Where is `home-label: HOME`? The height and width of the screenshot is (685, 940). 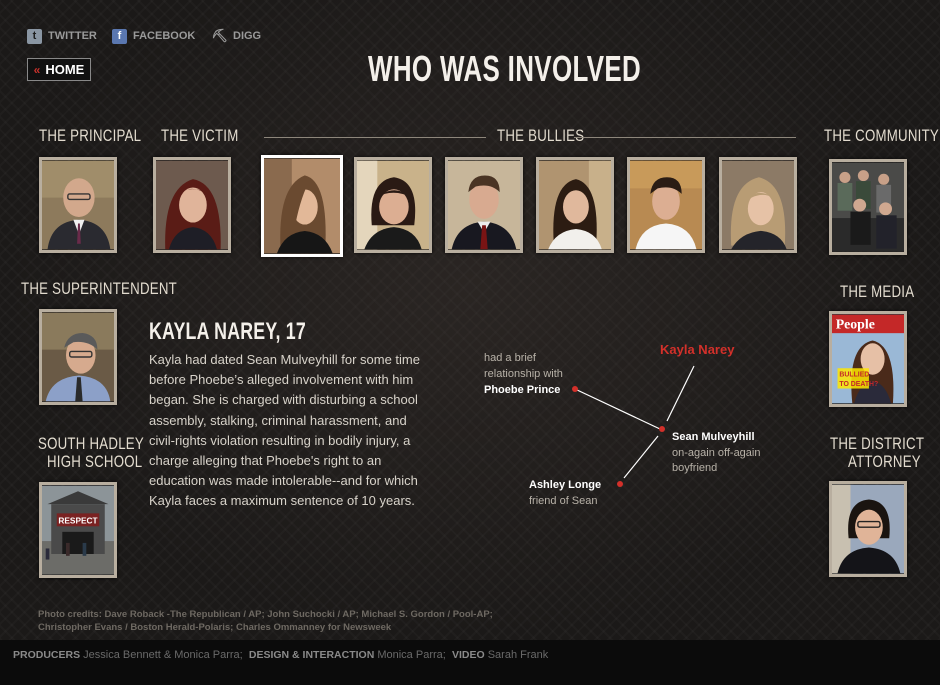
home-label: HOME is located at coordinates (65, 69).